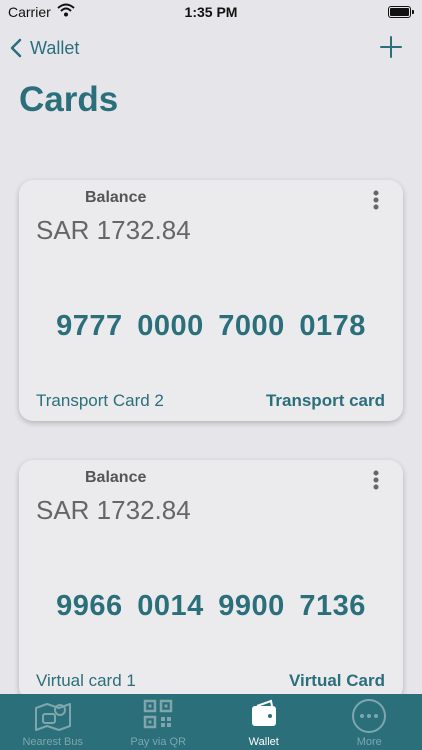  I want to click on card-number: 9966 0014 9900 7136, so click(211, 606).